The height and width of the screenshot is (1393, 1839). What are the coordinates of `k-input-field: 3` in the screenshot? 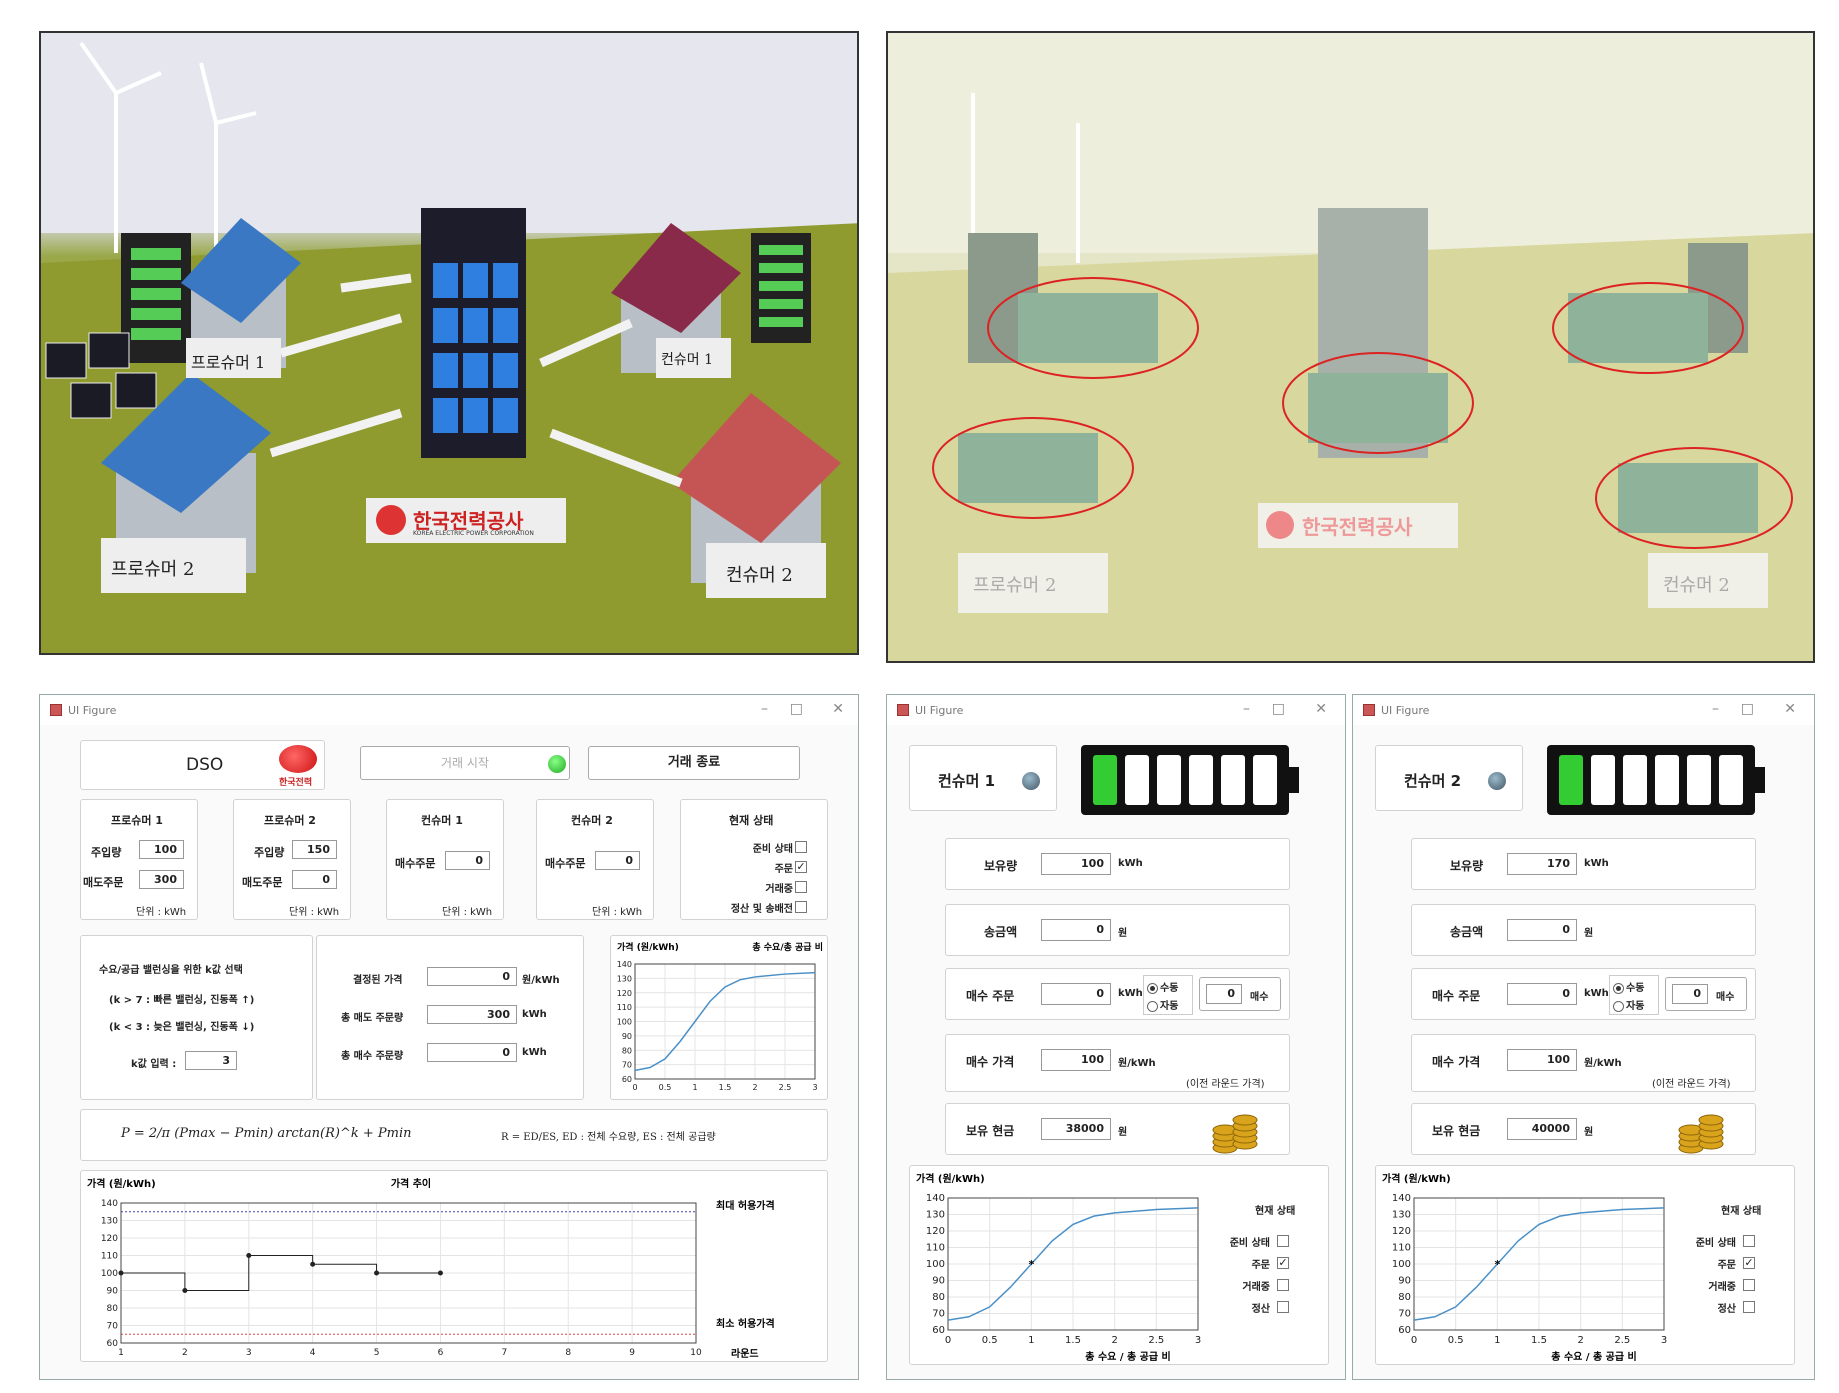 It's located at (211, 1060).